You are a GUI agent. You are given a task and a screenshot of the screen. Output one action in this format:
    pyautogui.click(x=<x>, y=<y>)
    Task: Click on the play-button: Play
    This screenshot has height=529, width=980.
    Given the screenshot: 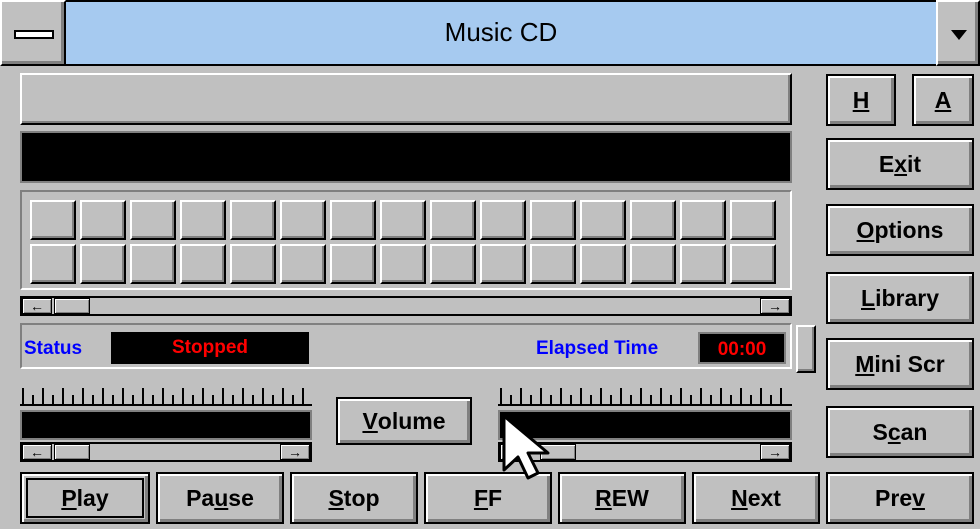 What is the action you would take?
    pyautogui.click(x=85, y=498)
    